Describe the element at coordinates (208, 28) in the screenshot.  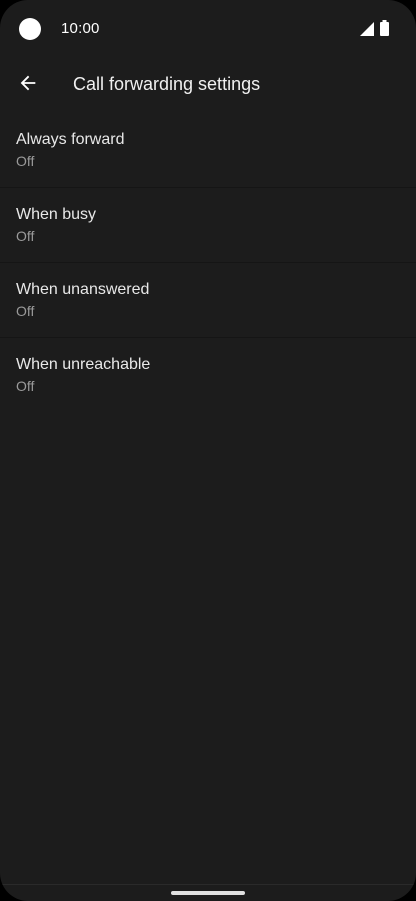
I see `status-bar: 10:00` at that location.